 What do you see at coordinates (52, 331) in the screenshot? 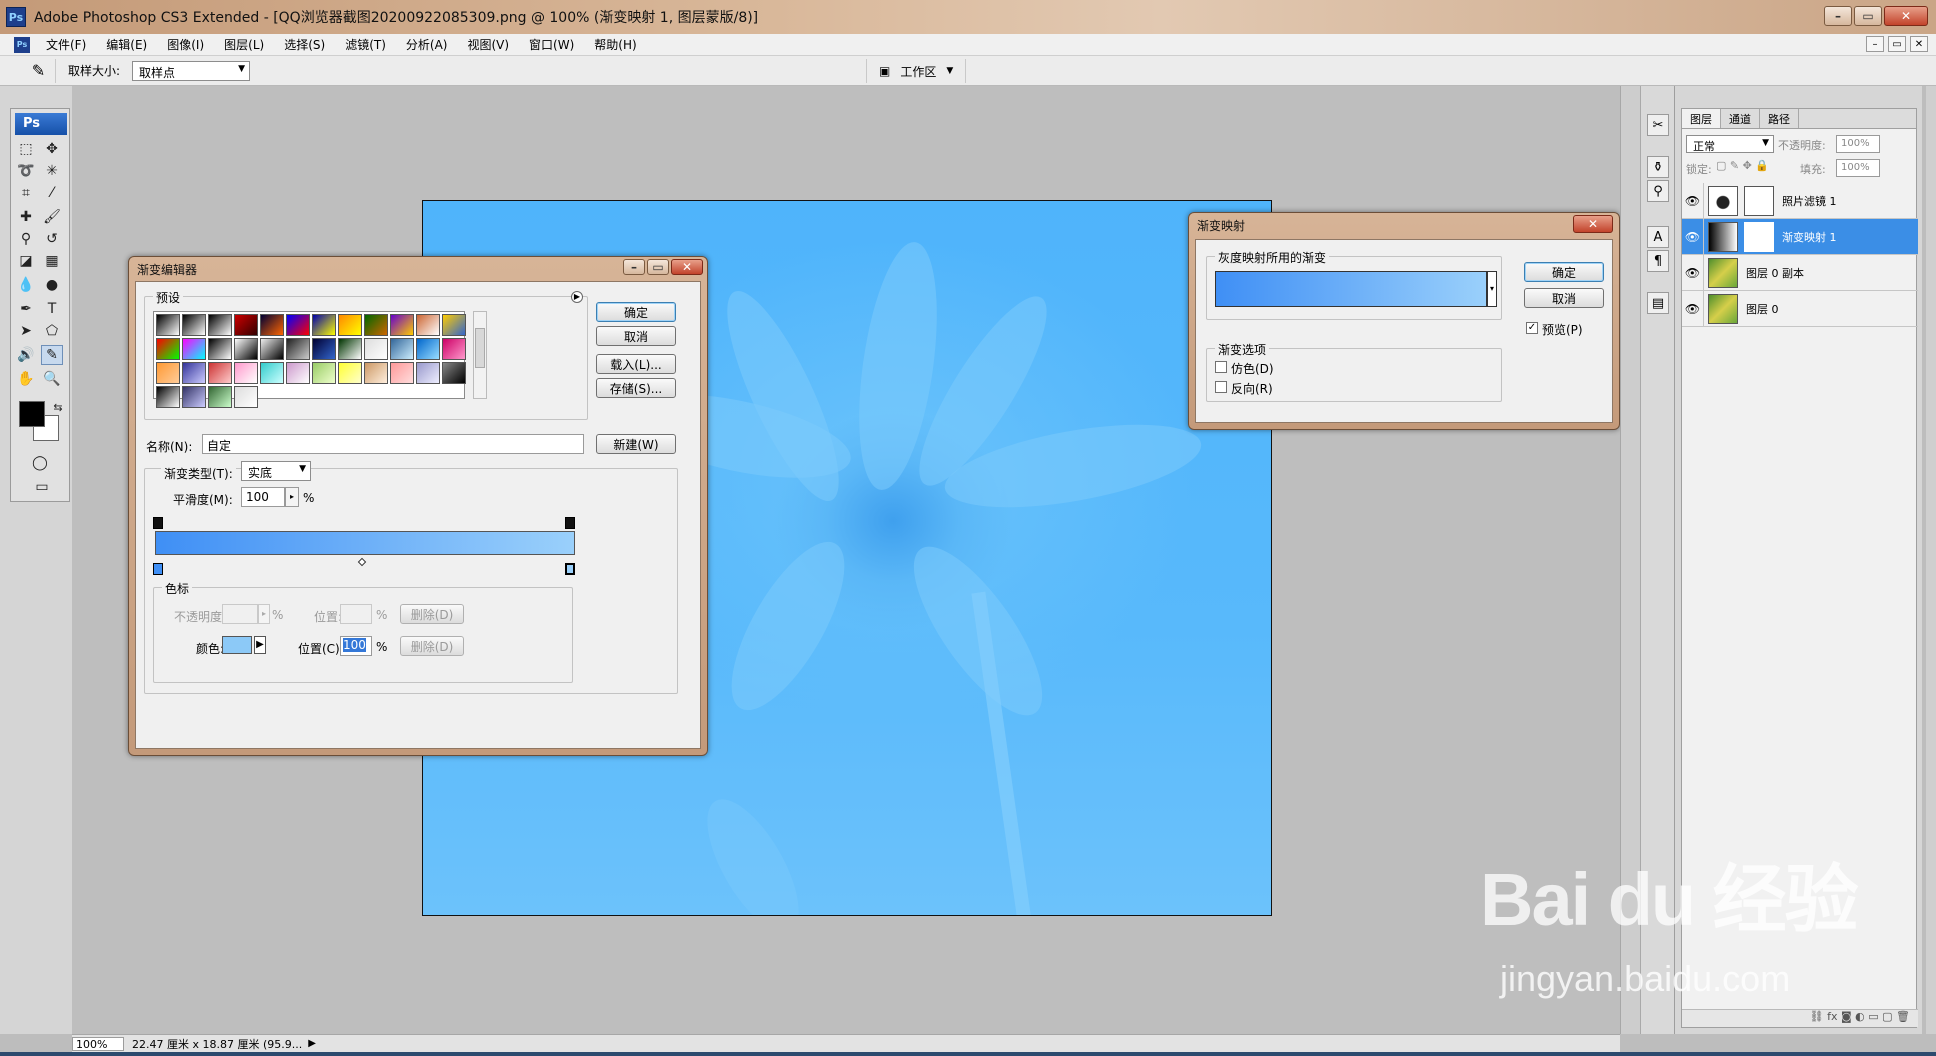
I see `shape-tool: ⬠` at bounding box center [52, 331].